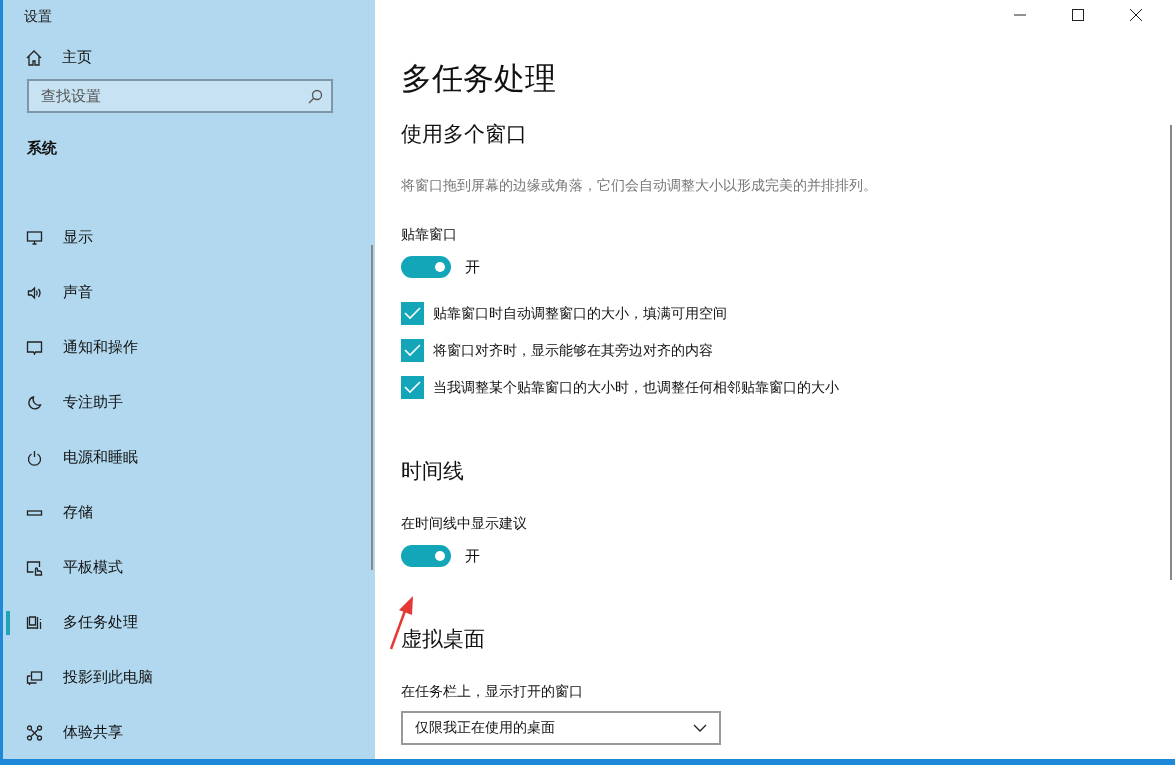 The height and width of the screenshot is (765, 1175). I want to click on nav-item: 多任务处理, so click(189, 622).